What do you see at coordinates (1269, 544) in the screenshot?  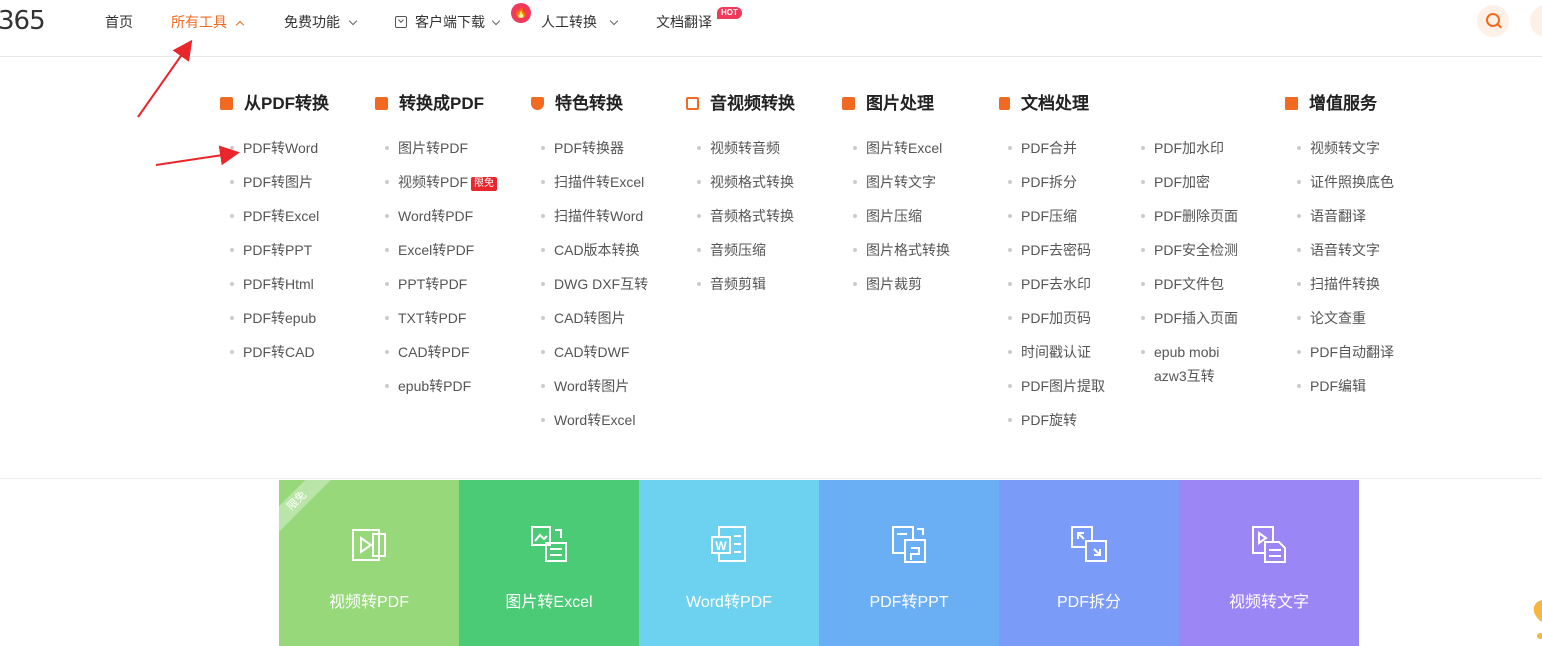 I see `video-text-icon` at bounding box center [1269, 544].